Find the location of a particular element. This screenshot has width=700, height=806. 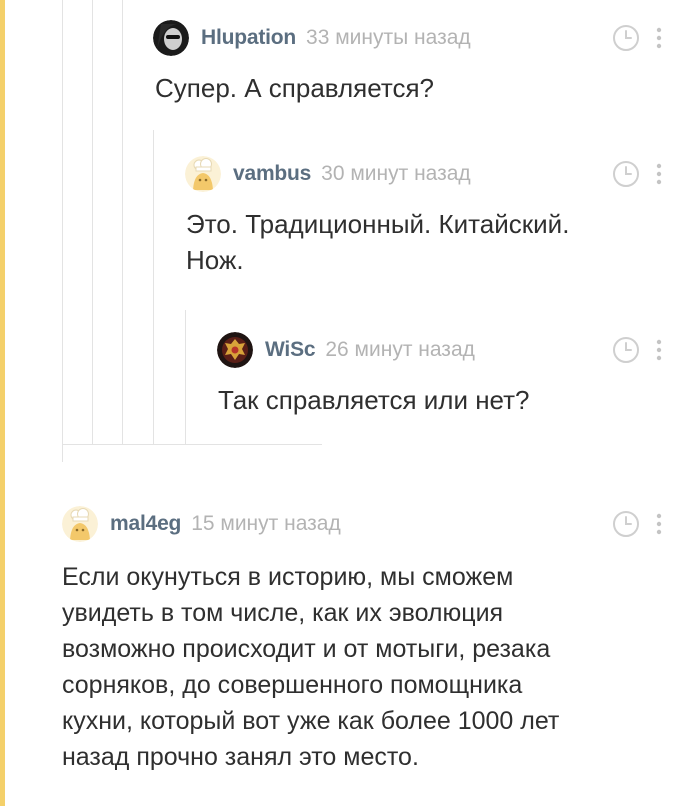

comment-time: 30 минут назад is located at coordinates (396, 174).